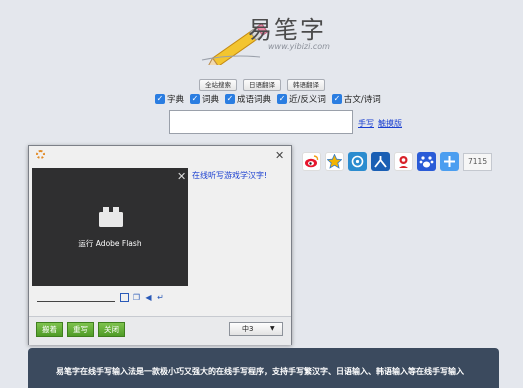 The width and height of the screenshot is (523, 388). What do you see at coordinates (142, 297) in the screenshot?
I see `tool-icons: ❐ ◀ ↵` at bounding box center [142, 297].